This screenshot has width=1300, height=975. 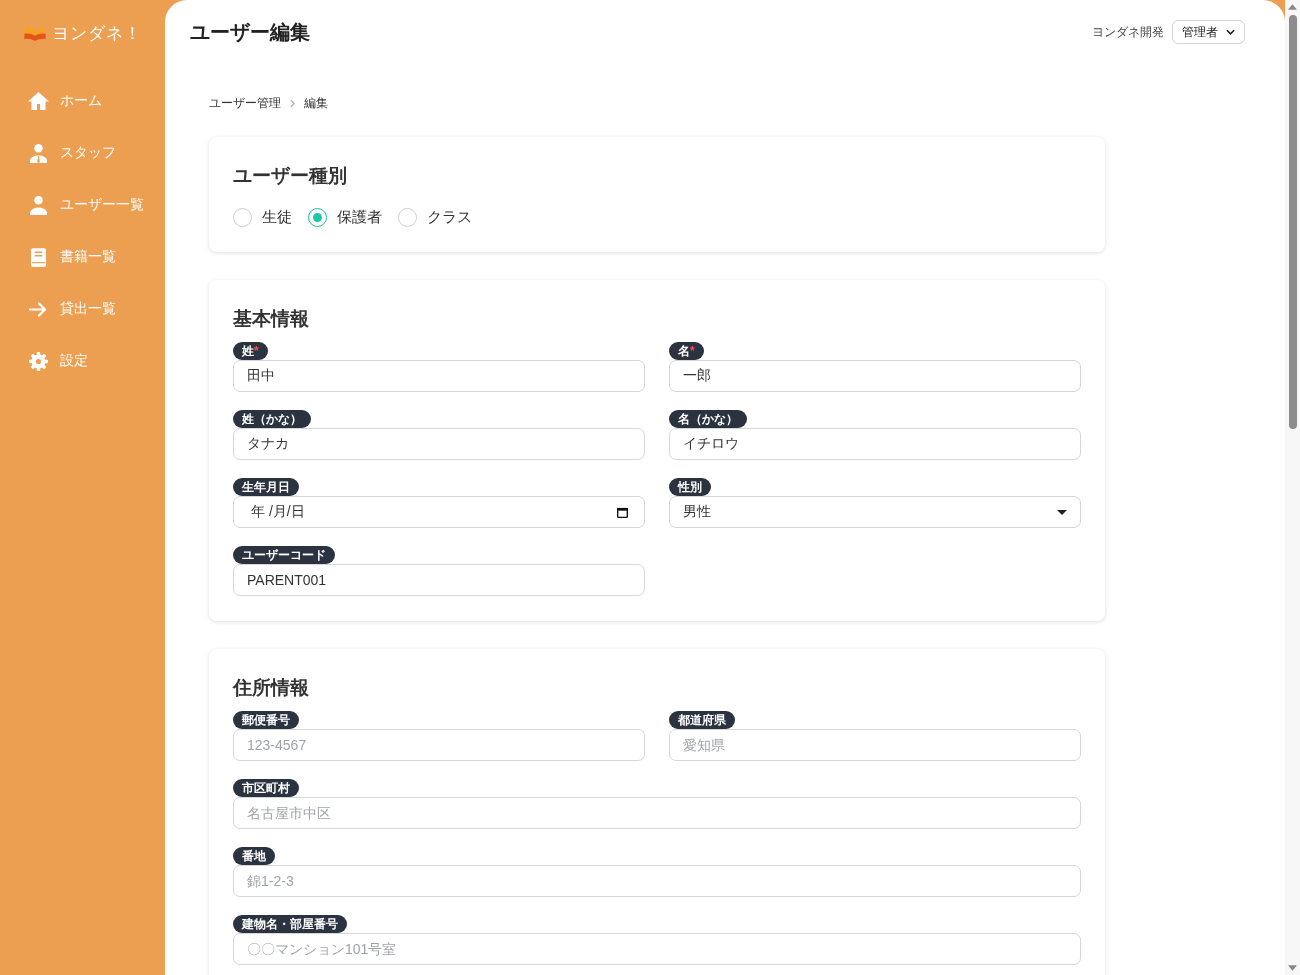 What do you see at coordinates (35, 33) in the screenshot?
I see `fox-book-icon` at bounding box center [35, 33].